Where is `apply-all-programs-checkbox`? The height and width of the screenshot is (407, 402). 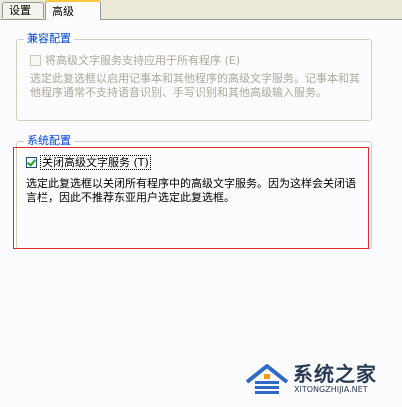
apply-all-programs-checkbox is located at coordinates (35, 60).